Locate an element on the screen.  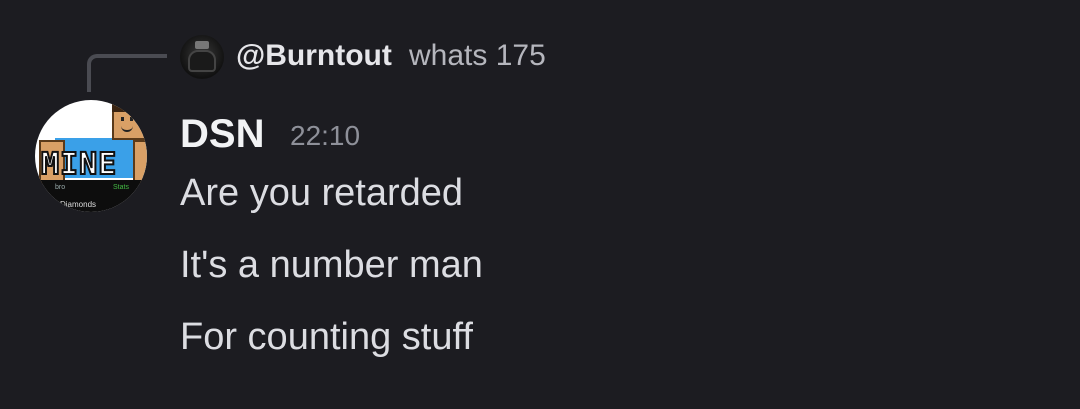
avatar-face is located at coordinates (129, 124).